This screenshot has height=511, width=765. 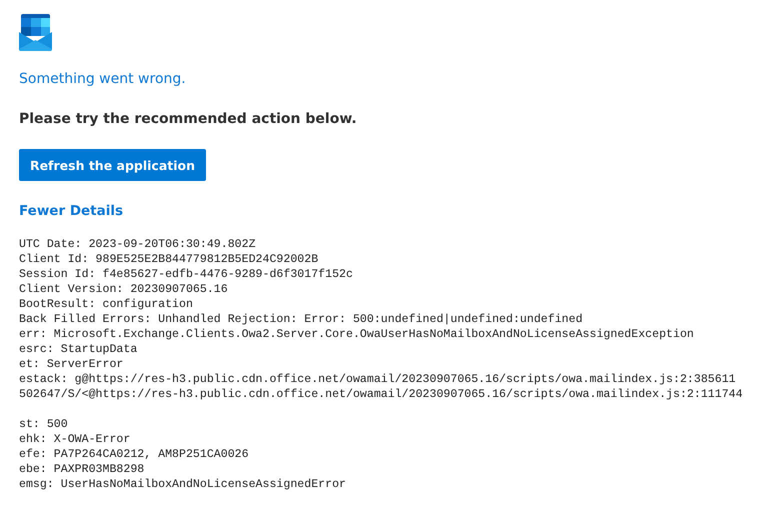 I want to click on detail-line: et: ServerError, so click(x=71, y=364).